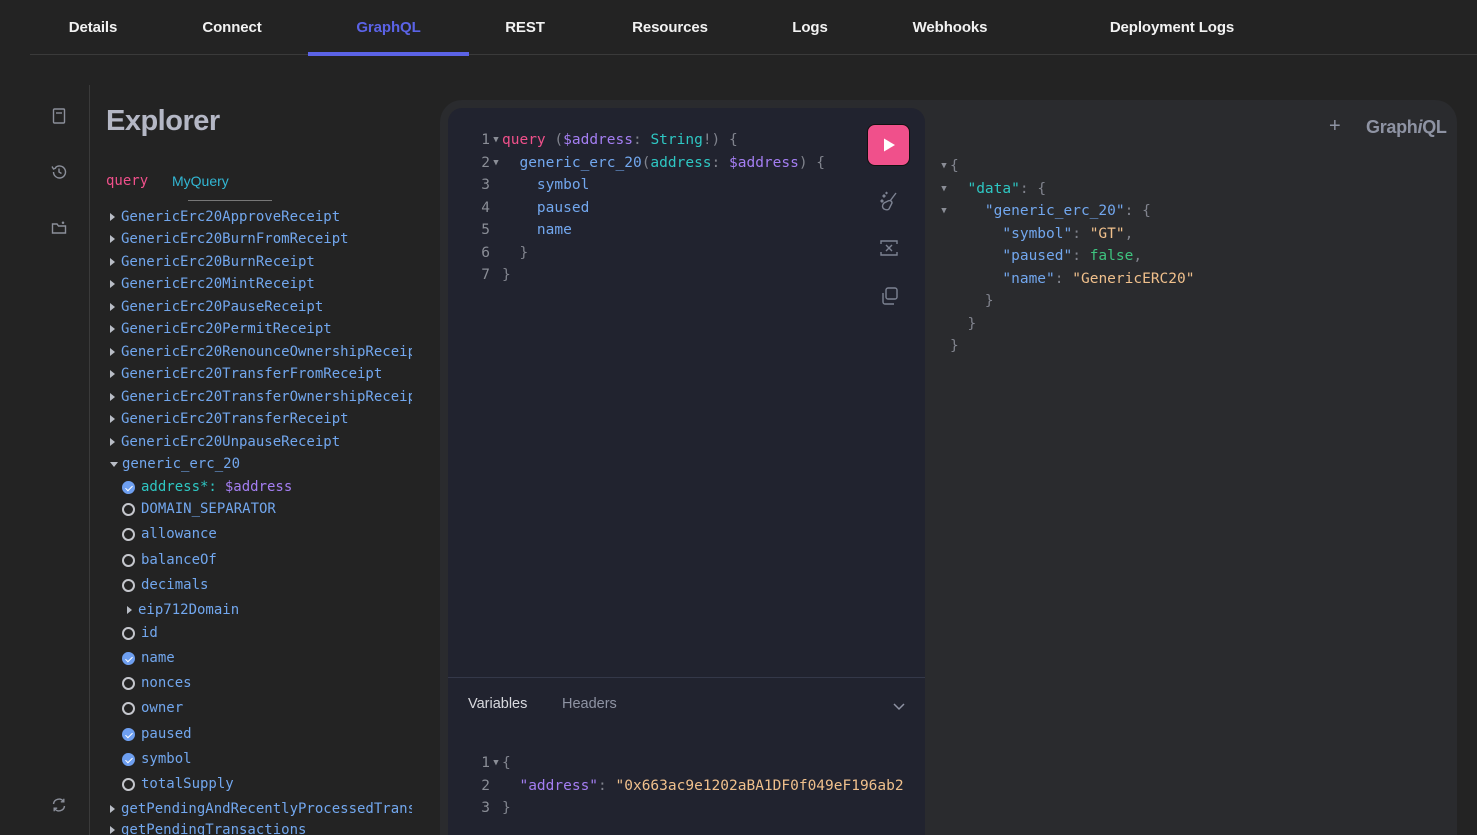  I want to click on field-item: balanceOf, so click(271, 560).